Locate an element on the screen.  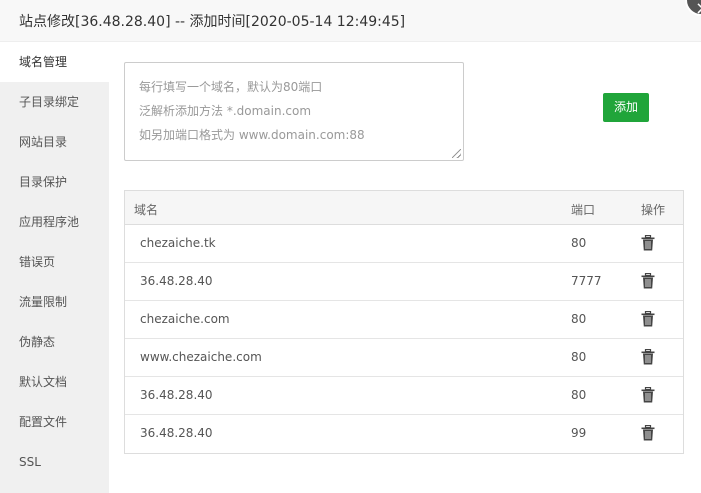
column-header-action: 操作 is located at coordinates (653, 210).